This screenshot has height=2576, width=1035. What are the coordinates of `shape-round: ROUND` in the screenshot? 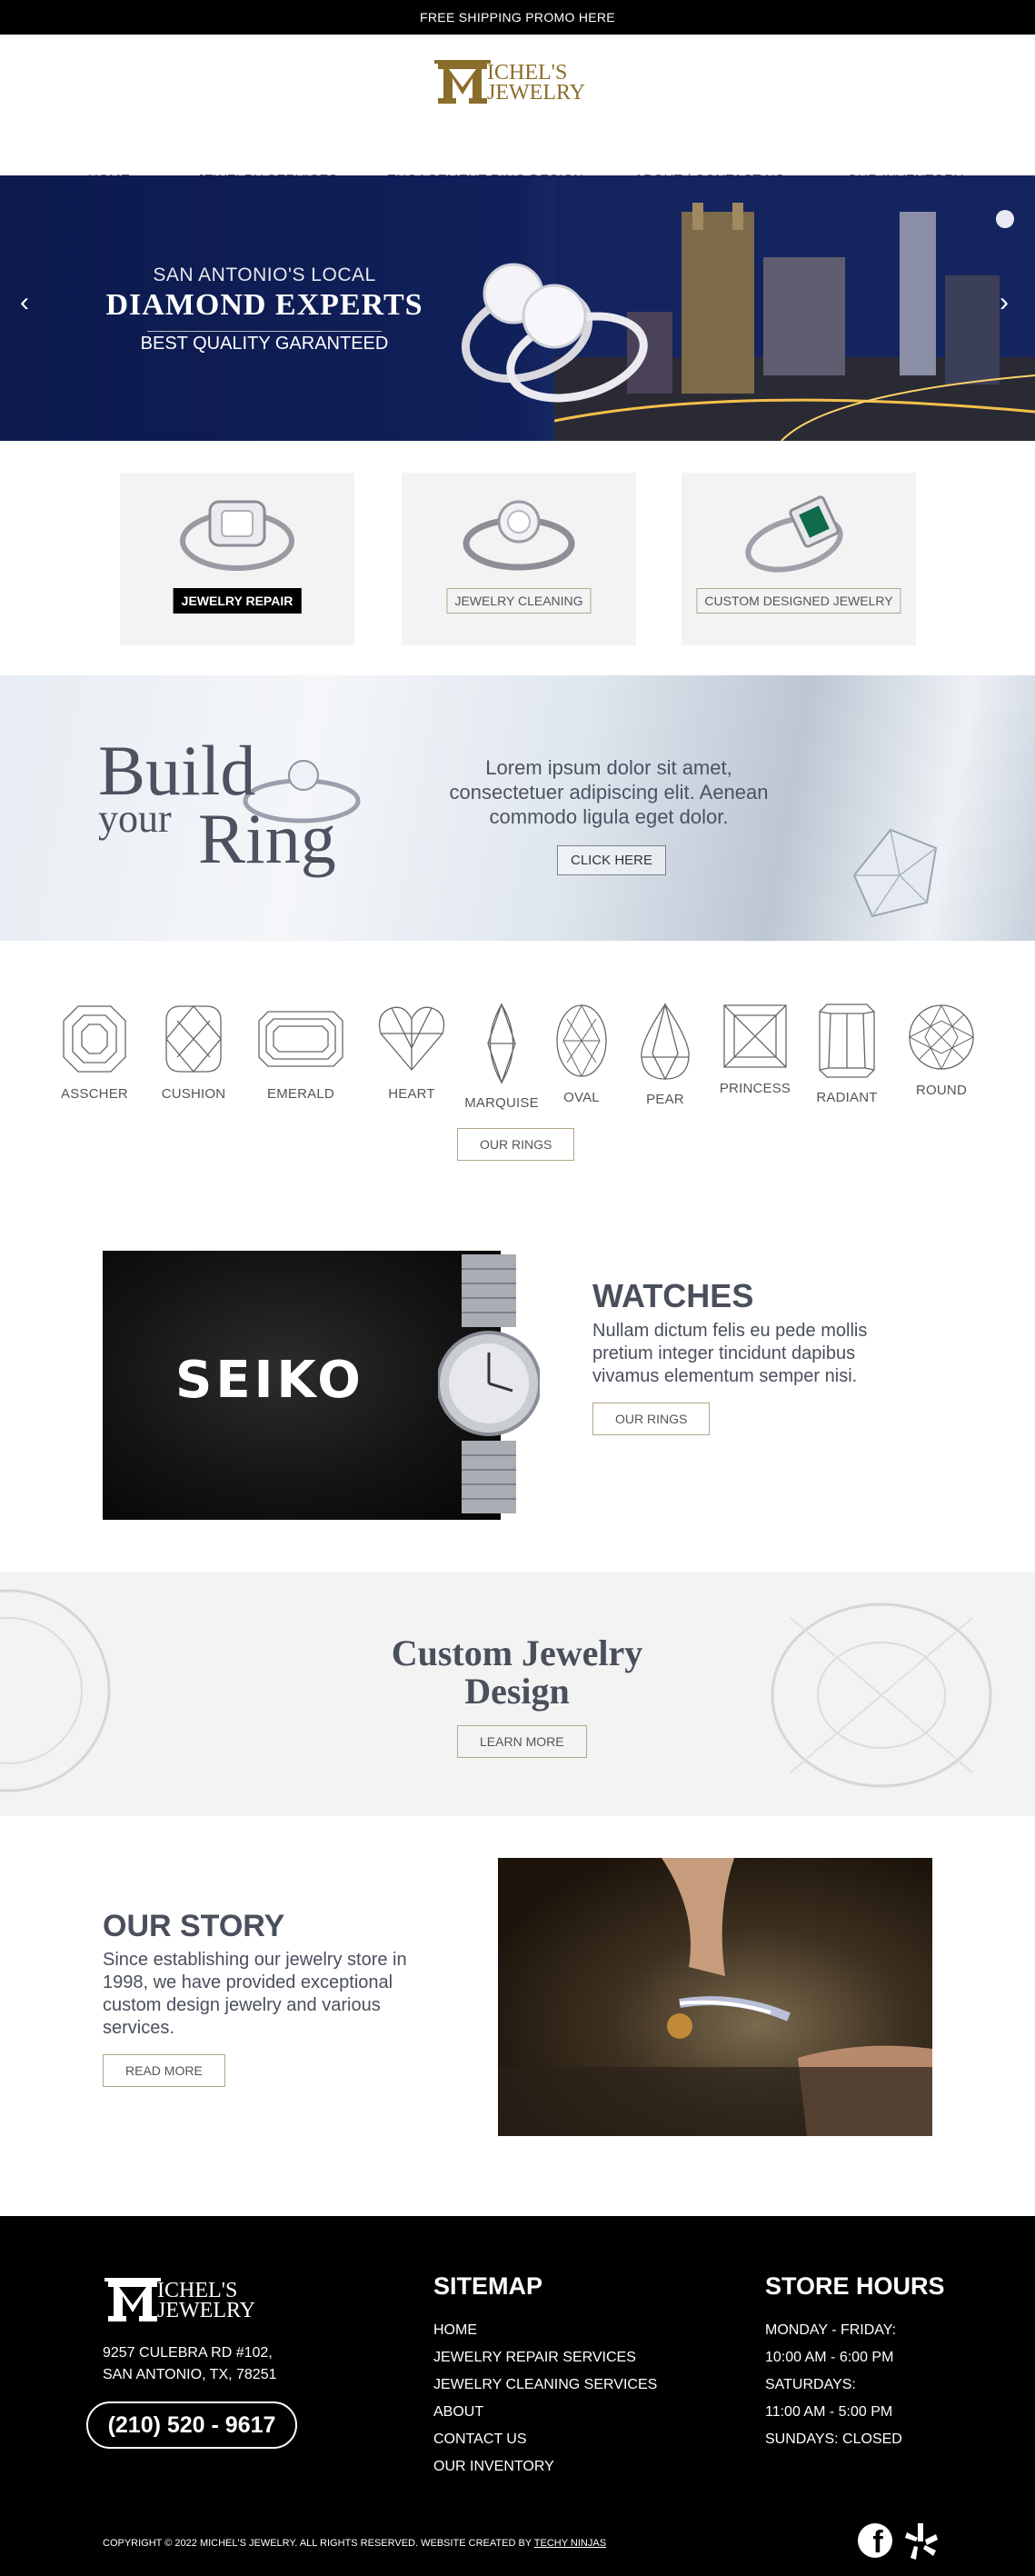 It's located at (941, 1050).